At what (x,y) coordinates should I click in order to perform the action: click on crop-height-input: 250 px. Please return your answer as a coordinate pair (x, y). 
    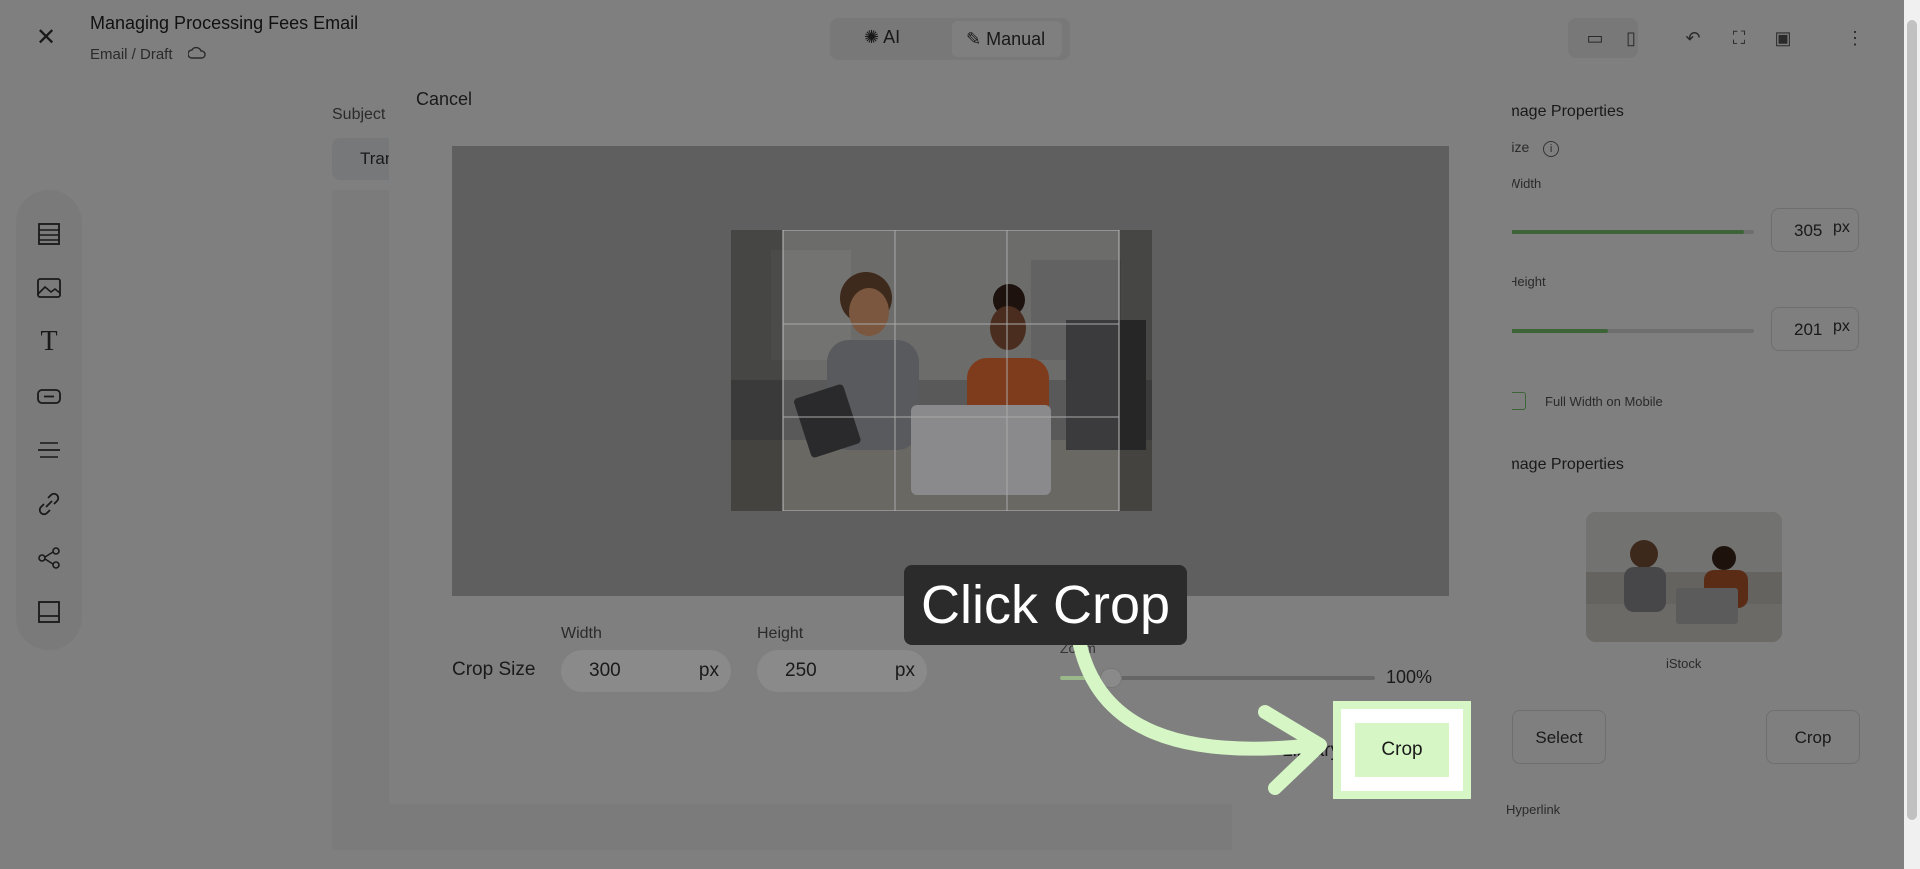
    Looking at the image, I should click on (842, 671).